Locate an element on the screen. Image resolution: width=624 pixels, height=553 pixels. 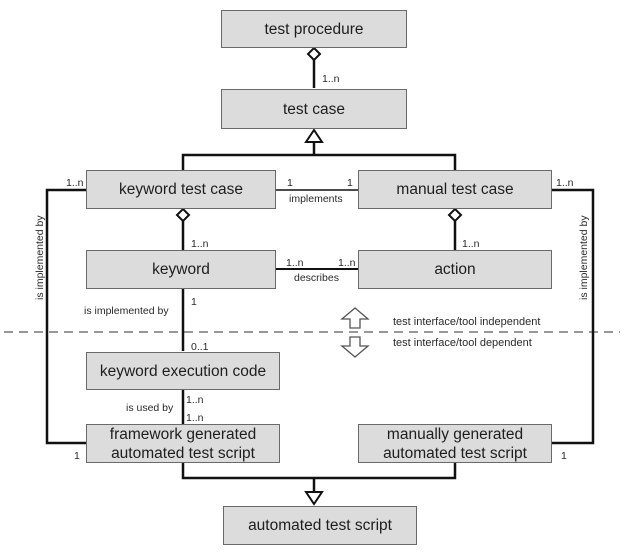
box-manually-generated-script: manually generated automated test script is located at coordinates (455, 443).